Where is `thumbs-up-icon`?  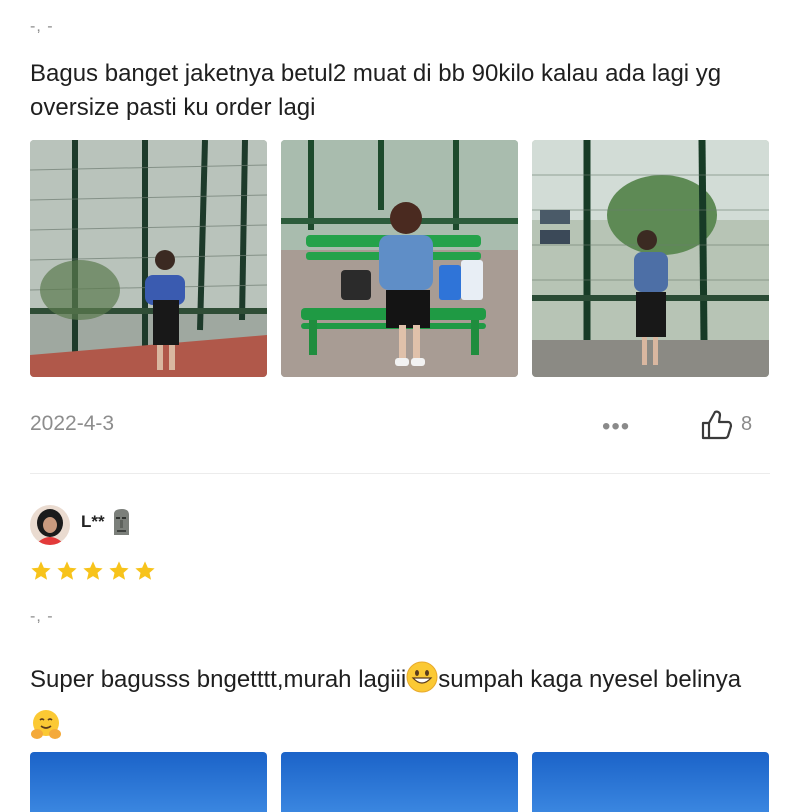
thumbs-up-icon is located at coordinates (717, 425).